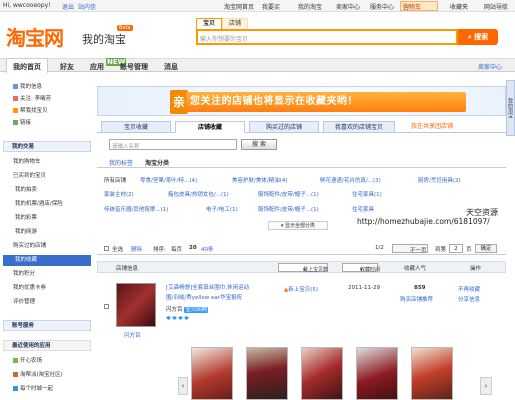 This screenshot has width=515, height=400. I want to click on category-kitchen: 厨房/烹饪用具(2), so click(439, 180).